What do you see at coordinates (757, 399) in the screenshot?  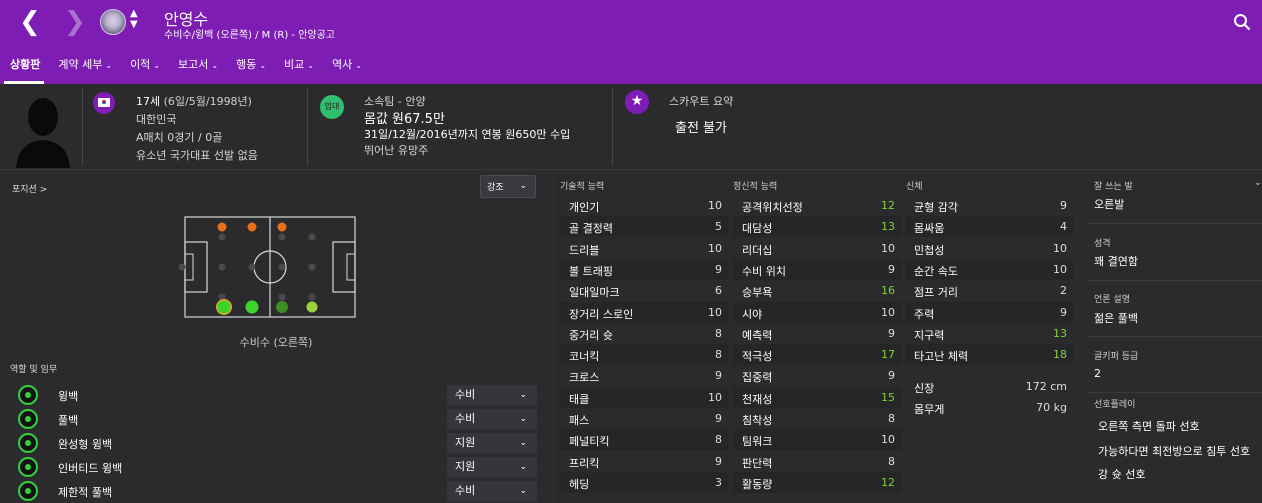 I see `attribute-name: 천재성` at bounding box center [757, 399].